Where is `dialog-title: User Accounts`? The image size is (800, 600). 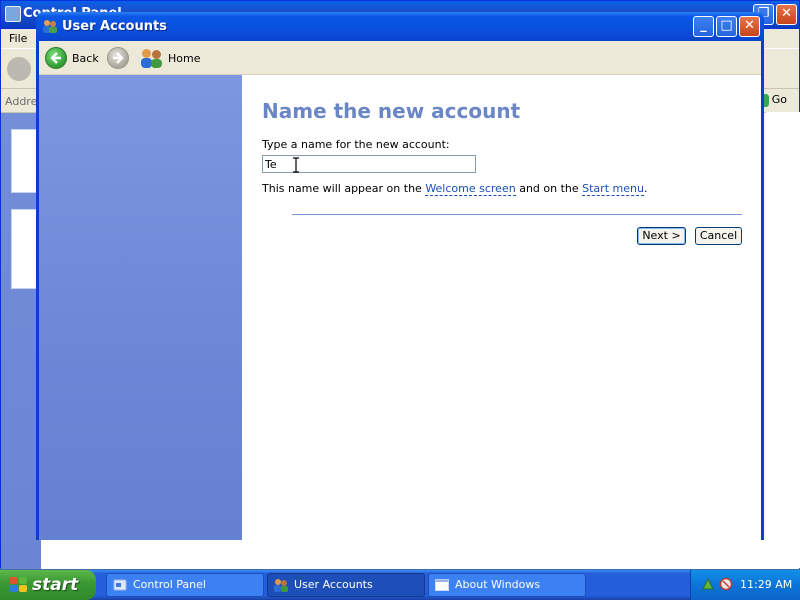
dialog-title: User Accounts is located at coordinates (114, 26).